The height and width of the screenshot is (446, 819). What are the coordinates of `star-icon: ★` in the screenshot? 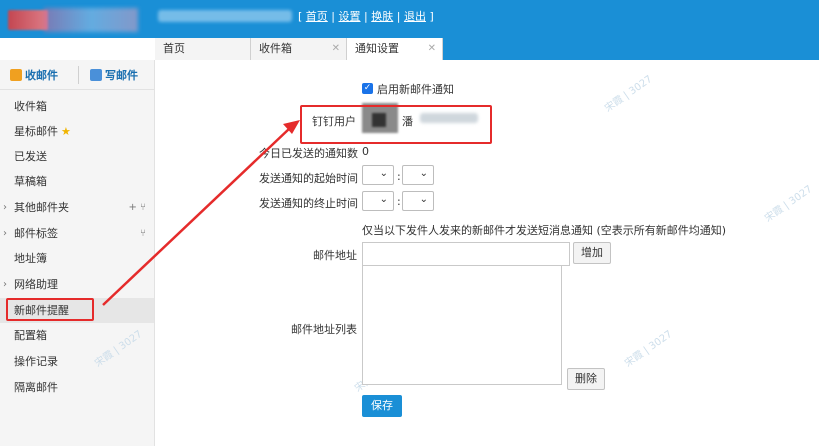 It's located at (66, 131).